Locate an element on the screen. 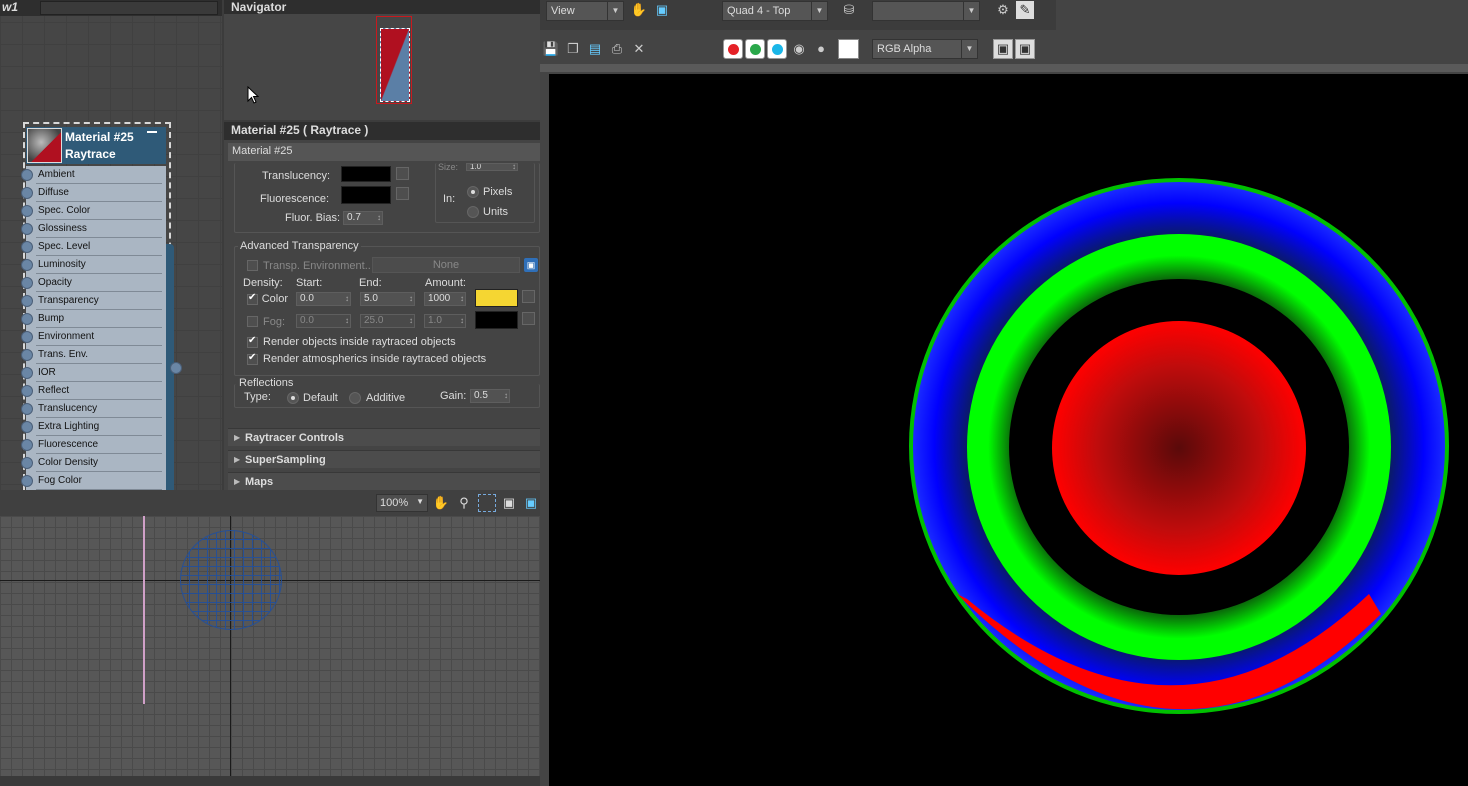 Image resolution: width=1468 pixels, height=786 pixels. scene-object-line is located at coordinates (144, 610).